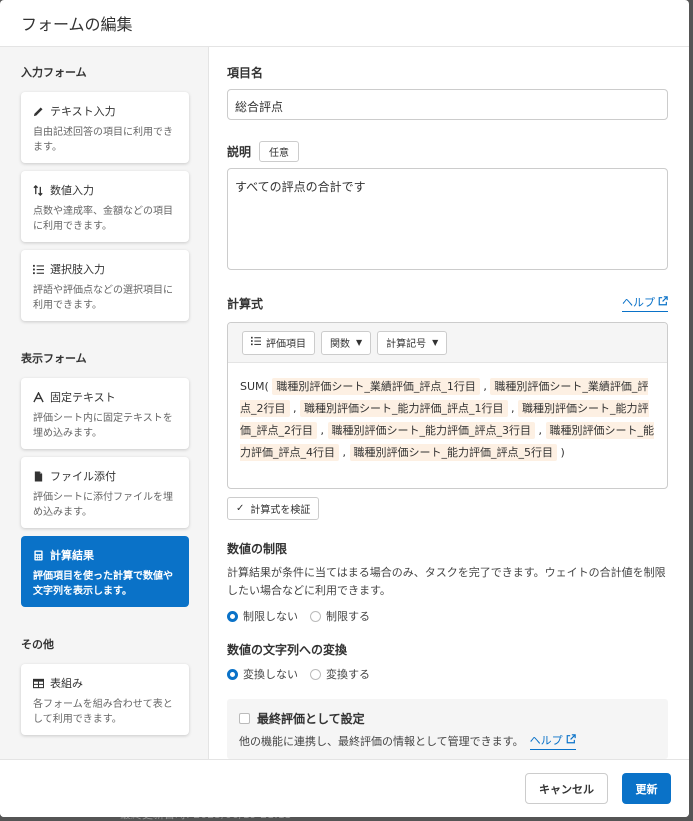 Image resolution: width=693 pixels, height=821 pixels. I want to click on check-icon: ✓, so click(240, 508).